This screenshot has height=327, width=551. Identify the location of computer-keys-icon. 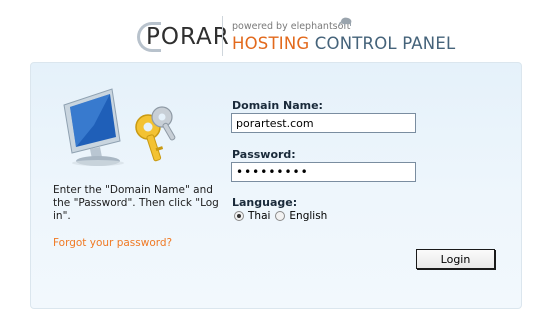
(119, 127).